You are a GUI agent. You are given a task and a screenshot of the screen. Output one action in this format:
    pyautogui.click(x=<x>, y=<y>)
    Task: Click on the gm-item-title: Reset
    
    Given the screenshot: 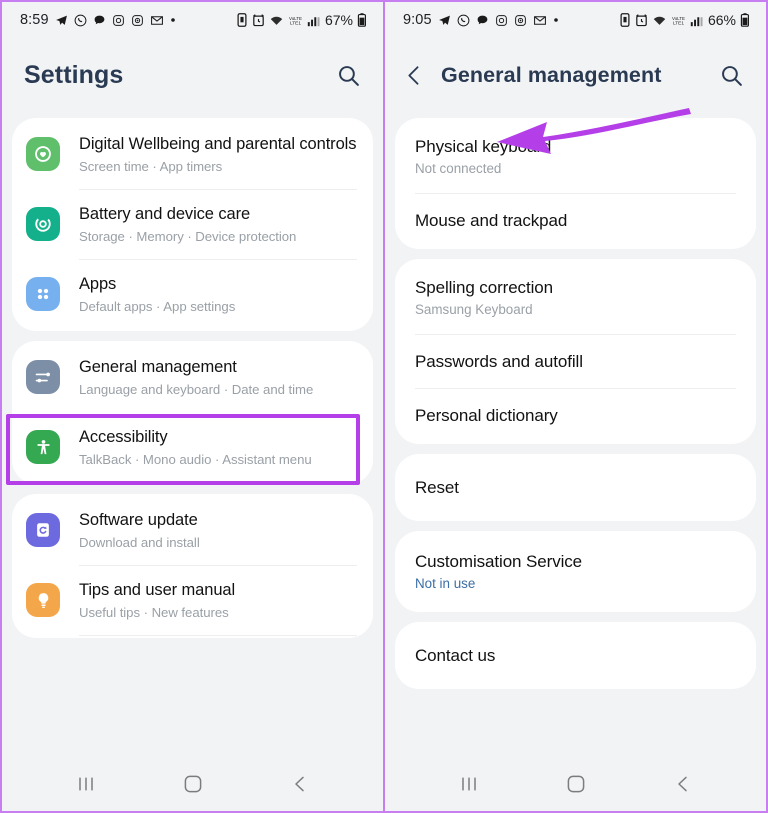 What is the action you would take?
    pyautogui.click(x=437, y=487)
    